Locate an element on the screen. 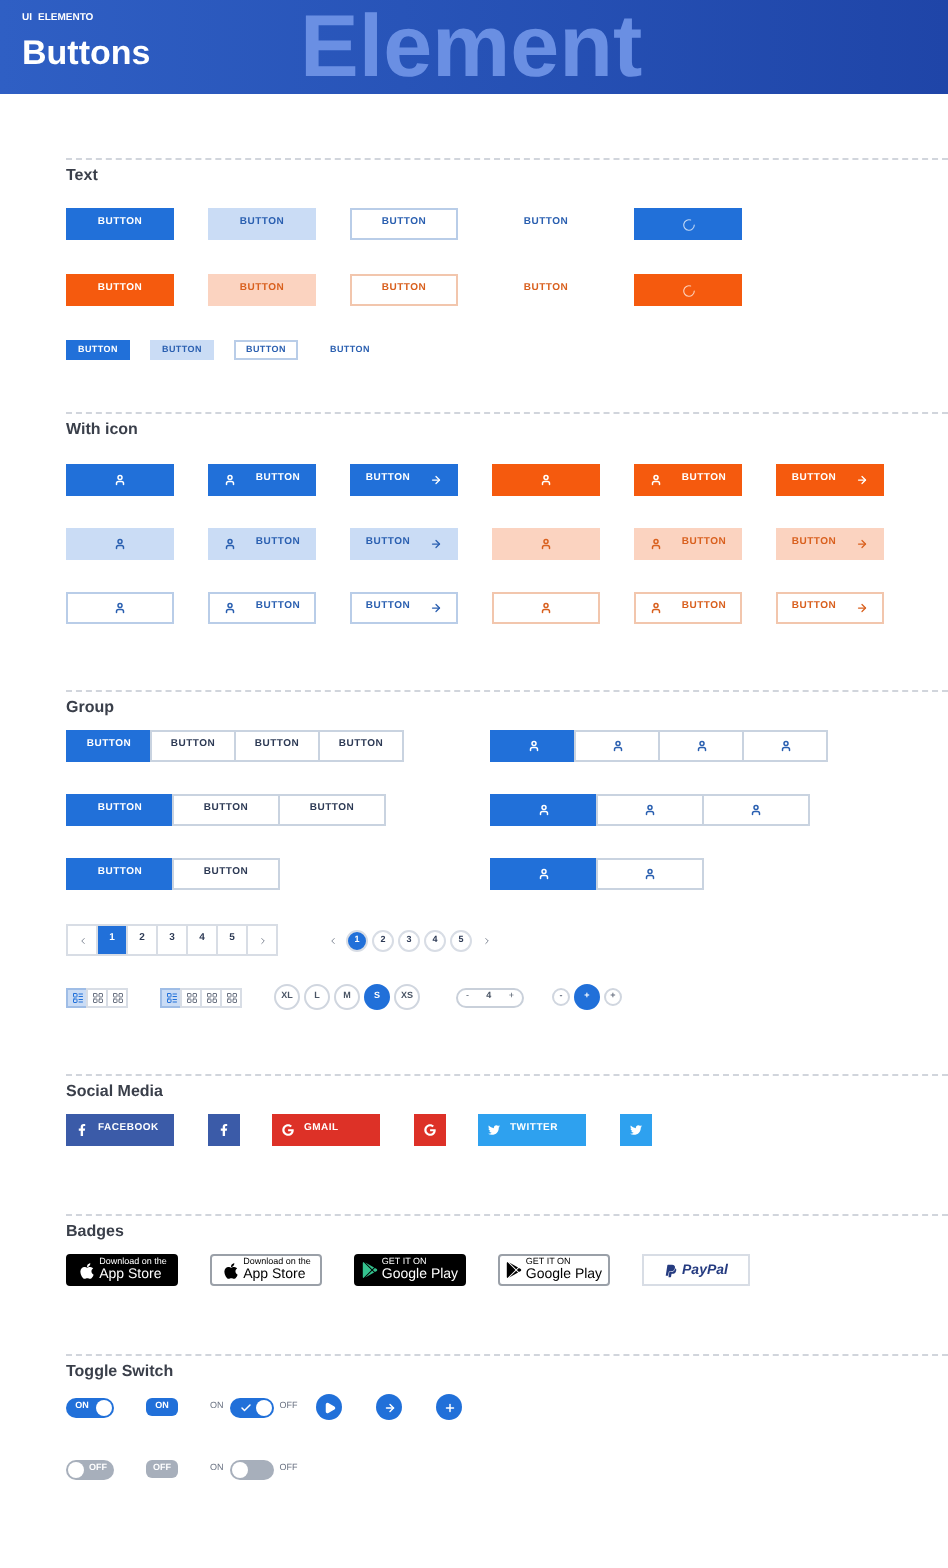 Image resolution: width=948 pixels, height=1568 pixels. play-icon is located at coordinates (329, 1407).